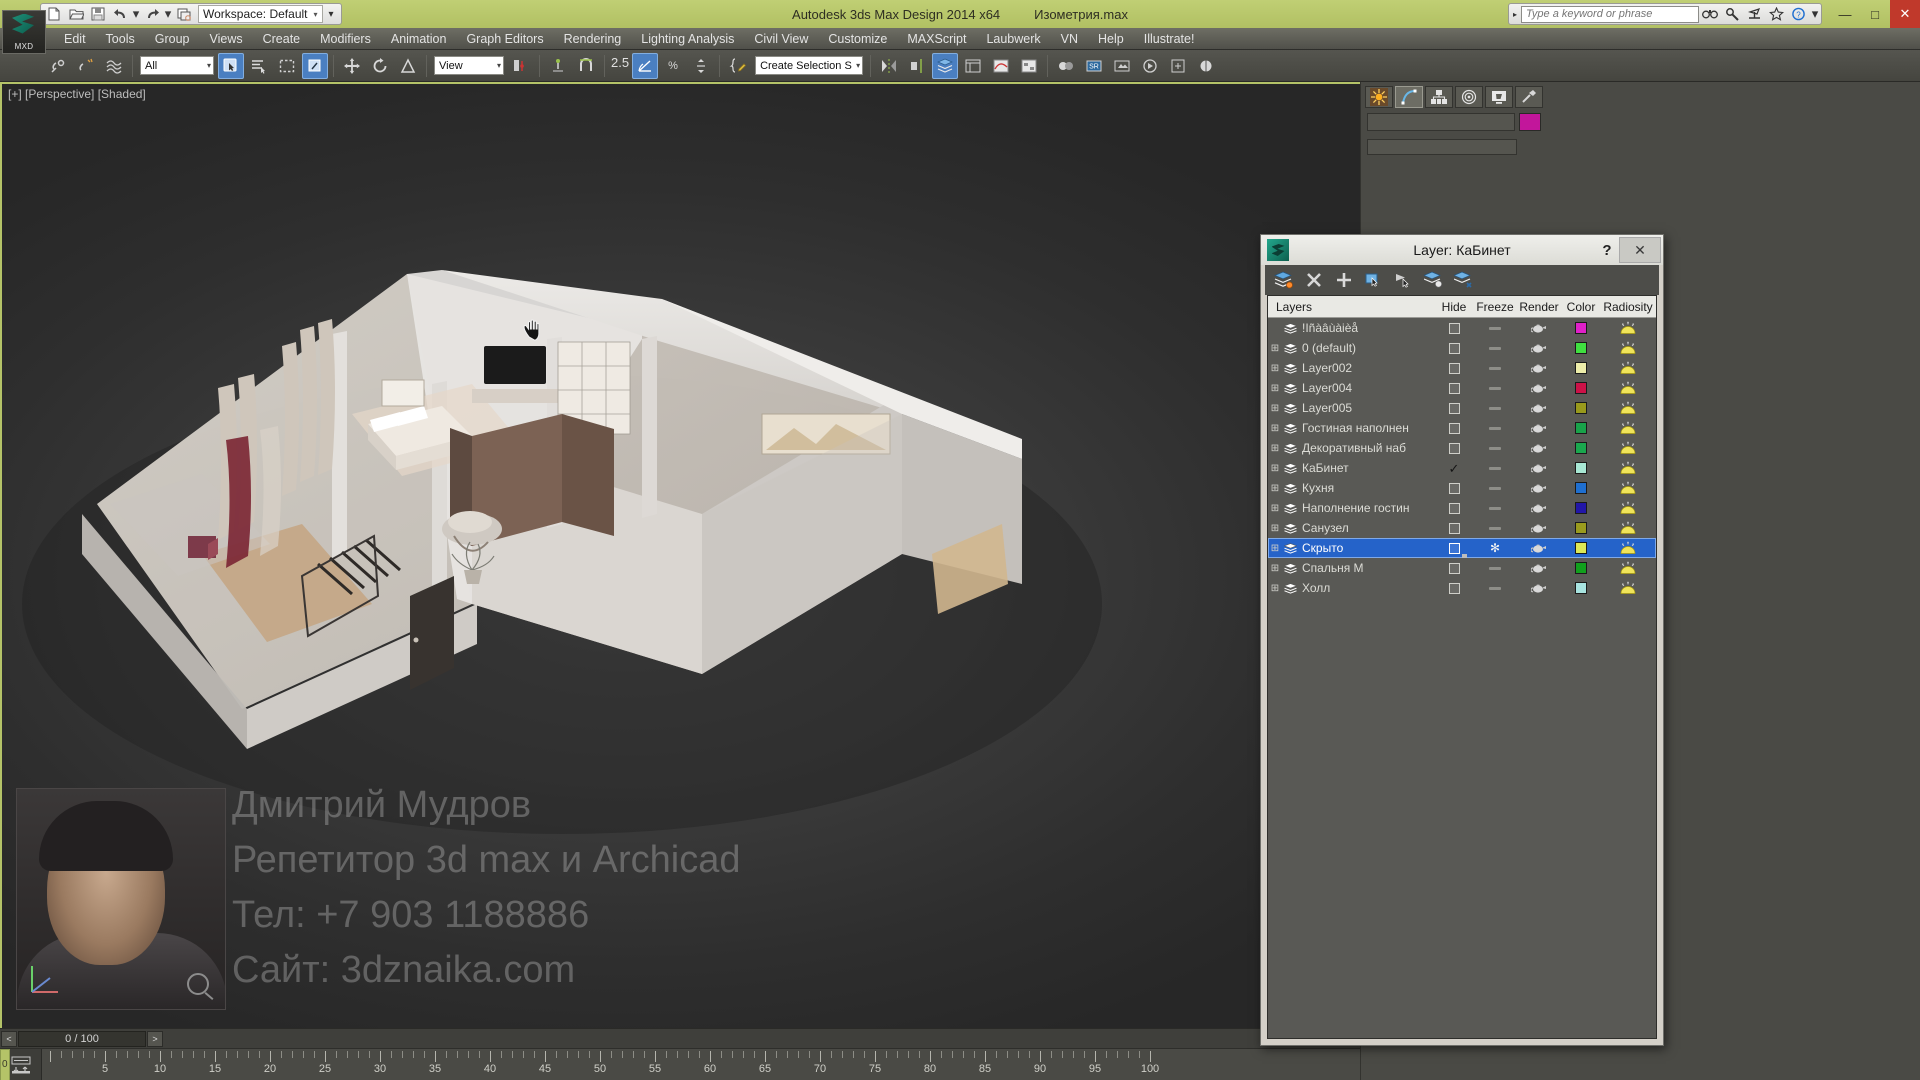 The image size is (1920, 1080). I want to click on layer-row: ⊞ Декоративный наб, so click(1462, 448).